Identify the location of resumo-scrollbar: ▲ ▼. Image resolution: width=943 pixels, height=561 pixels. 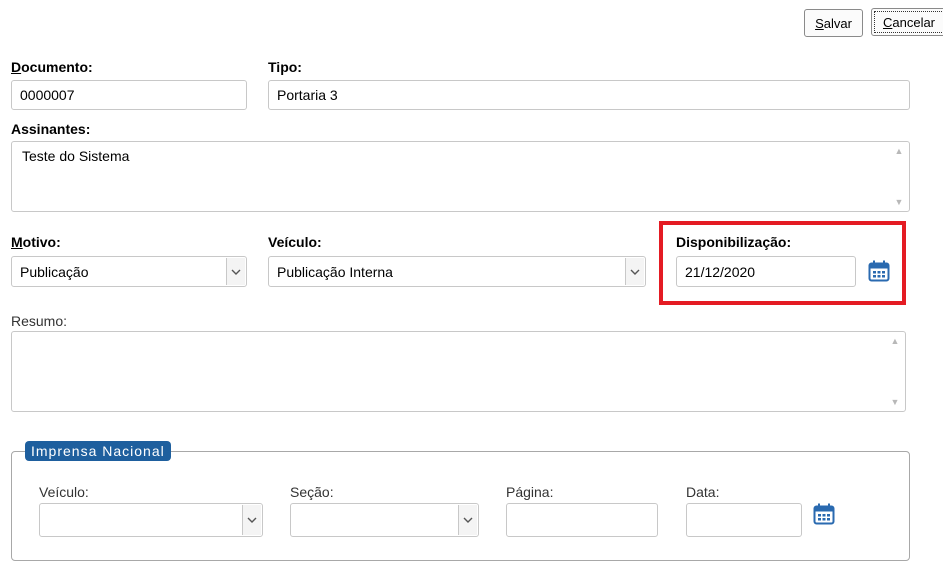
(895, 371).